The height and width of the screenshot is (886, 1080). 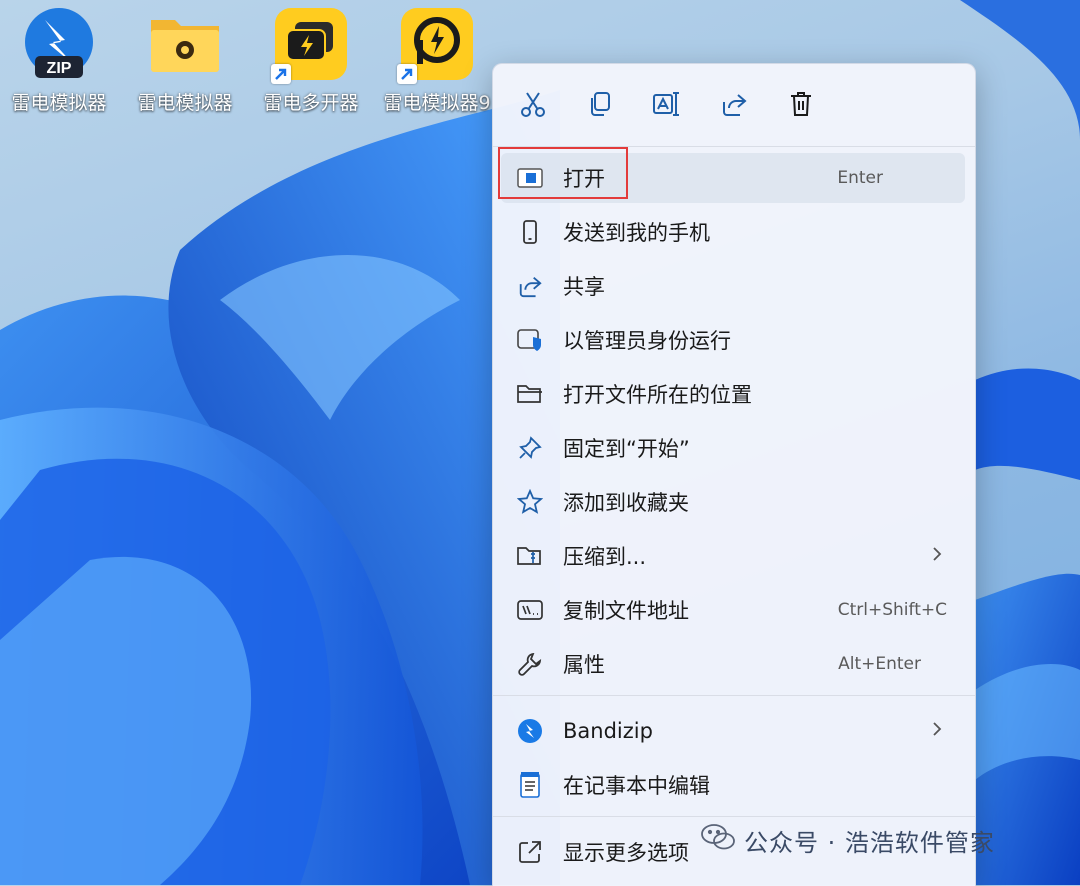 What do you see at coordinates (59, 44) in the screenshot?
I see `zip-archive-icon: ZIP` at bounding box center [59, 44].